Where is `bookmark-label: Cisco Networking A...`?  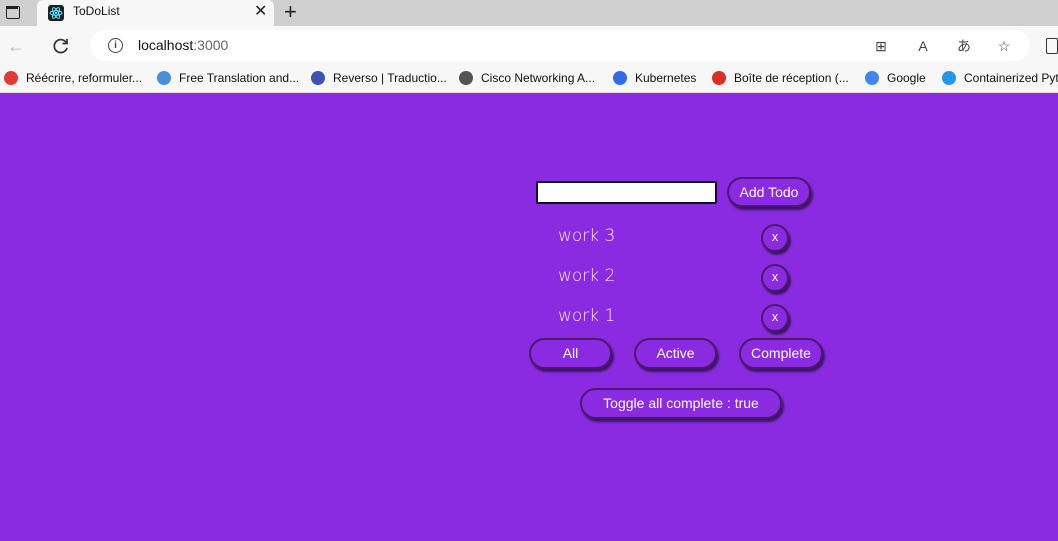
bookmark-label: Cisco Networking A... is located at coordinates (538, 78).